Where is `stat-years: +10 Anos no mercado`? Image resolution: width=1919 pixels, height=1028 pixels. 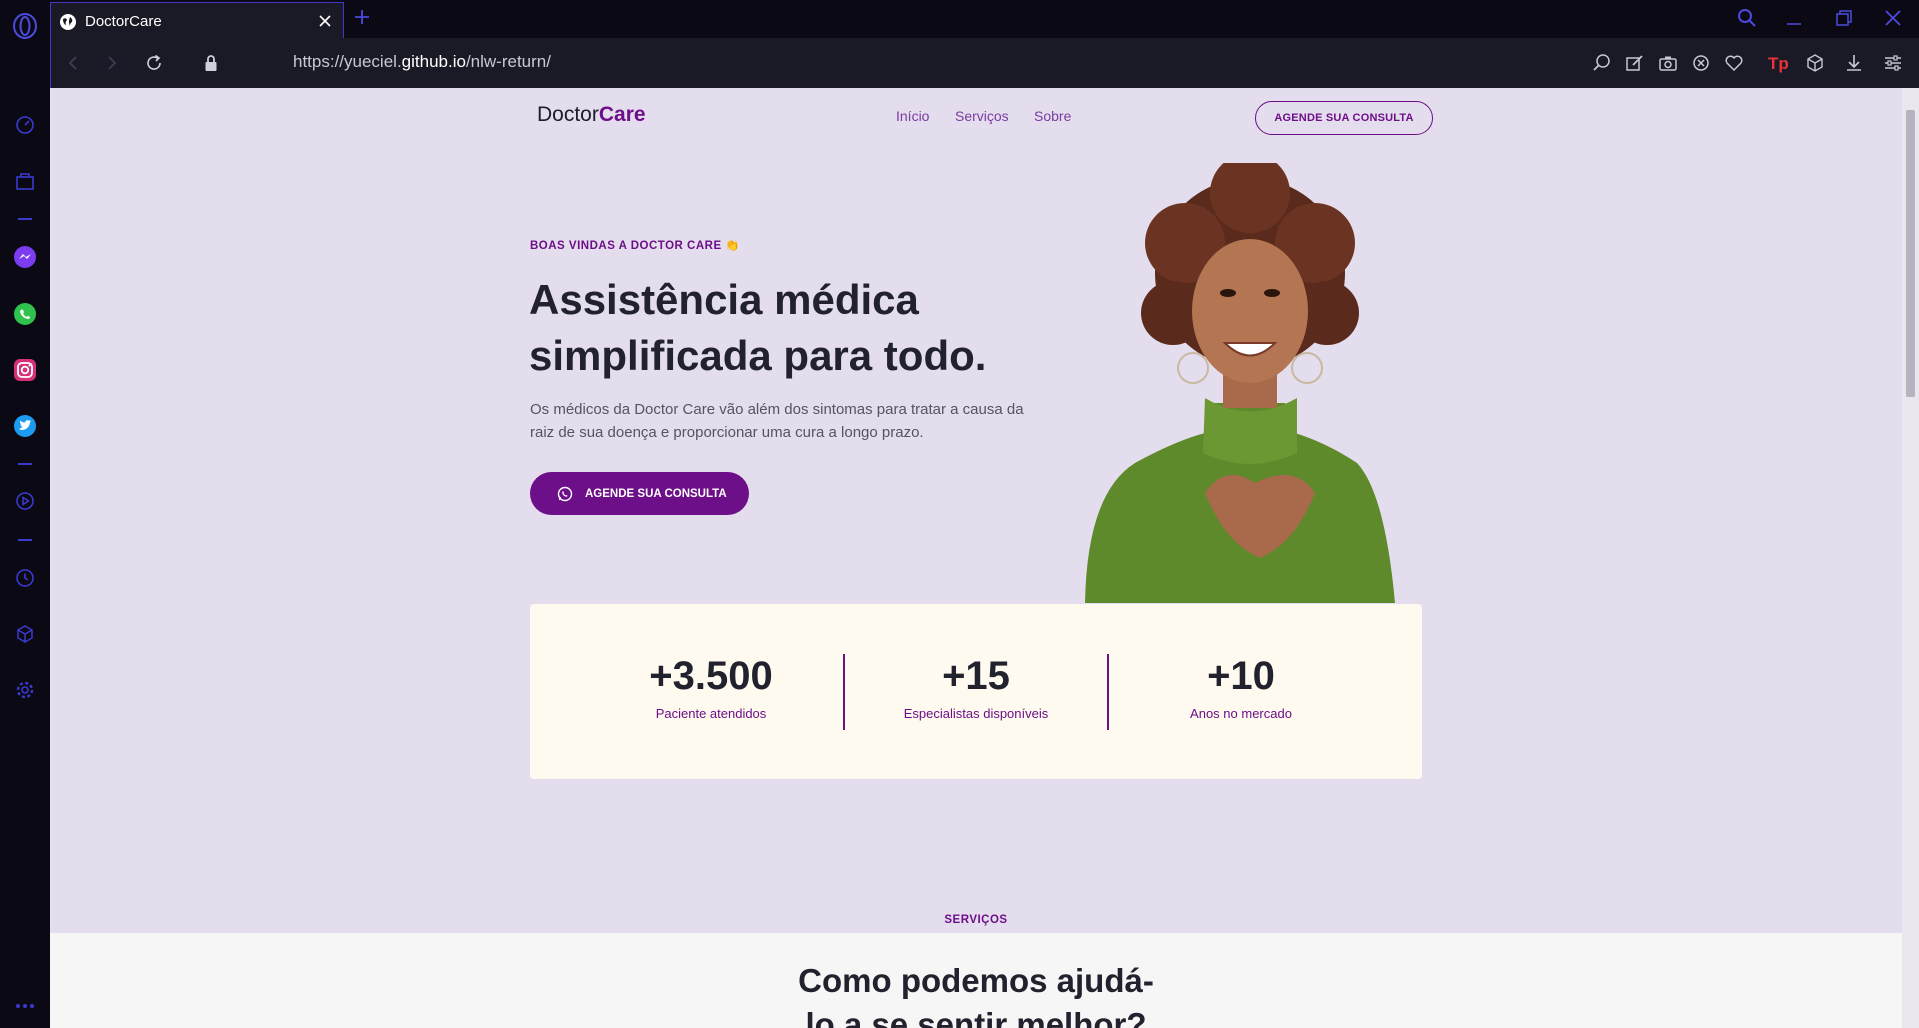 stat-years: +10 Anos no mercado is located at coordinates (1241, 687).